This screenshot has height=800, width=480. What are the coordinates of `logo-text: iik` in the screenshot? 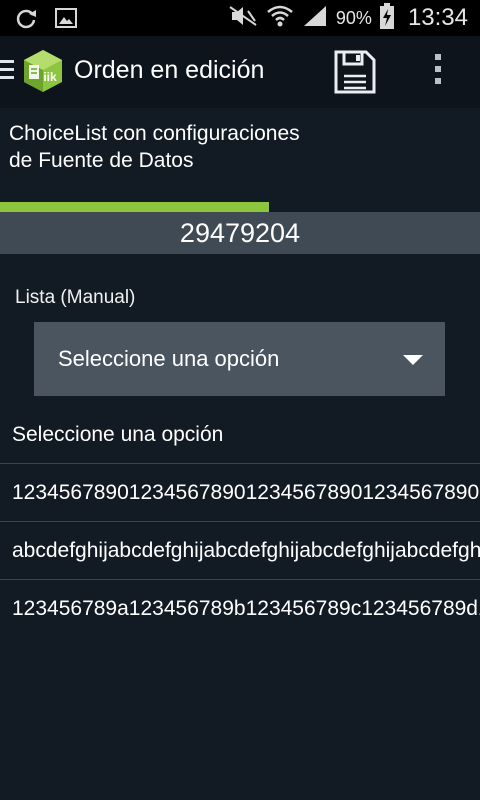 It's located at (50, 77).